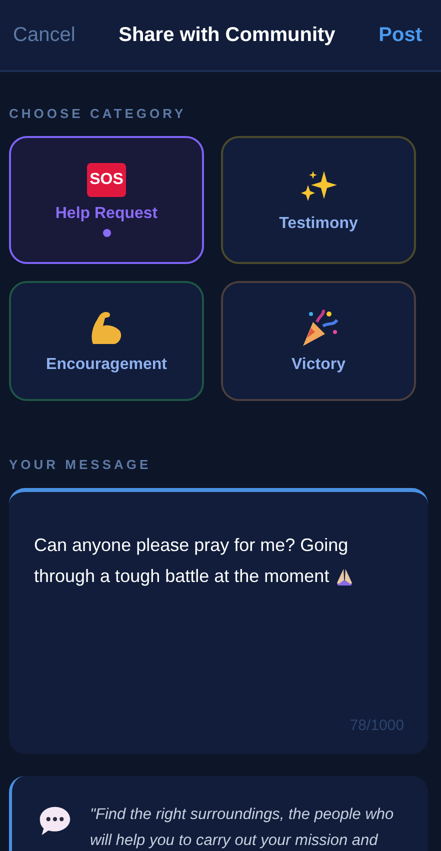 The height and width of the screenshot is (851, 441). I want to click on category-label: Encouragement, so click(106, 365).